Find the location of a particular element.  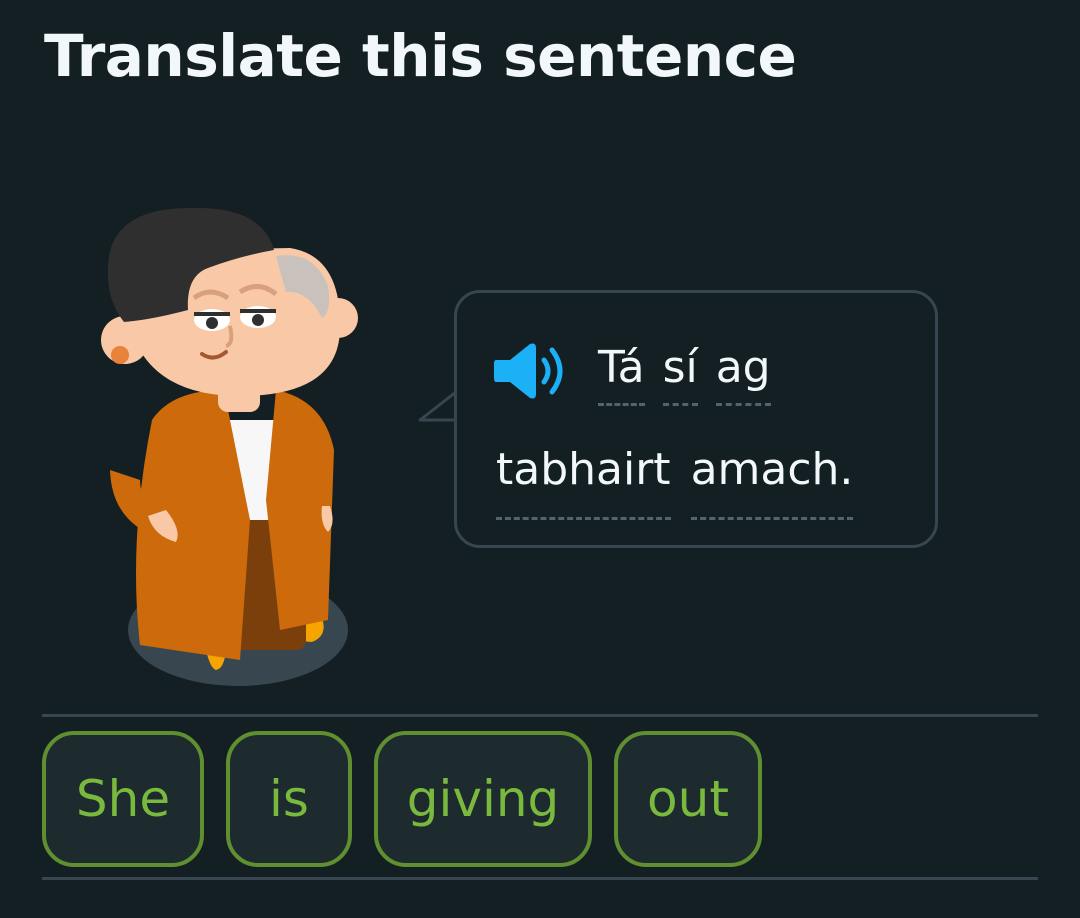

prompt-word: ag is located at coordinates (743, 372).